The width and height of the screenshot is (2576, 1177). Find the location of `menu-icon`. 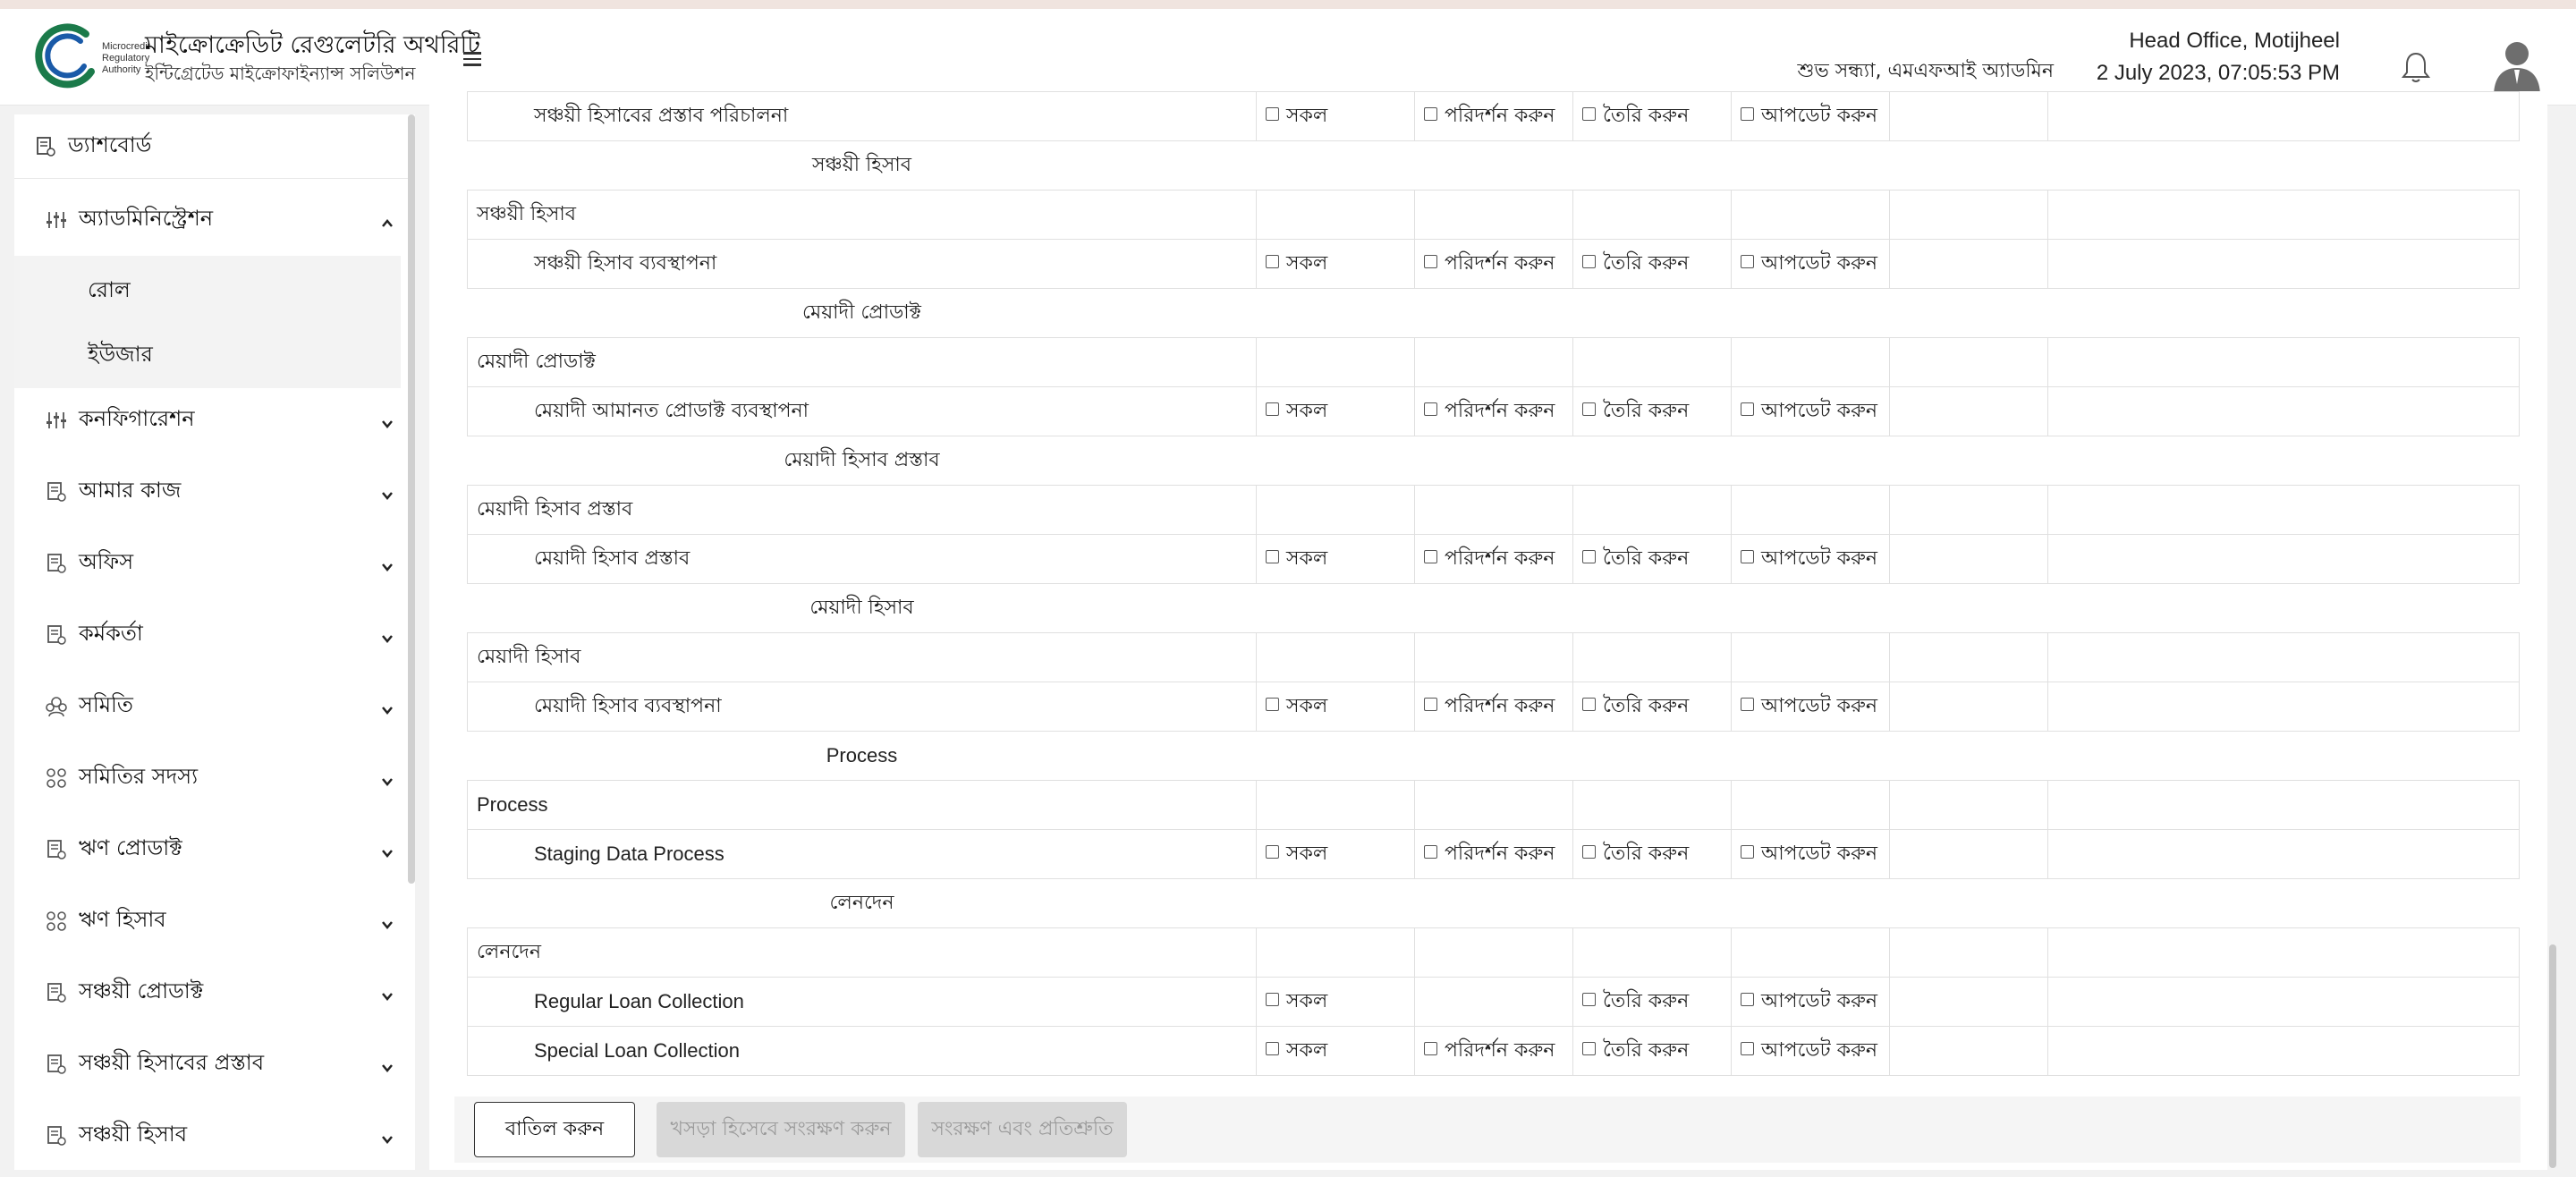

menu-icon is located at coordinates (476, 61).